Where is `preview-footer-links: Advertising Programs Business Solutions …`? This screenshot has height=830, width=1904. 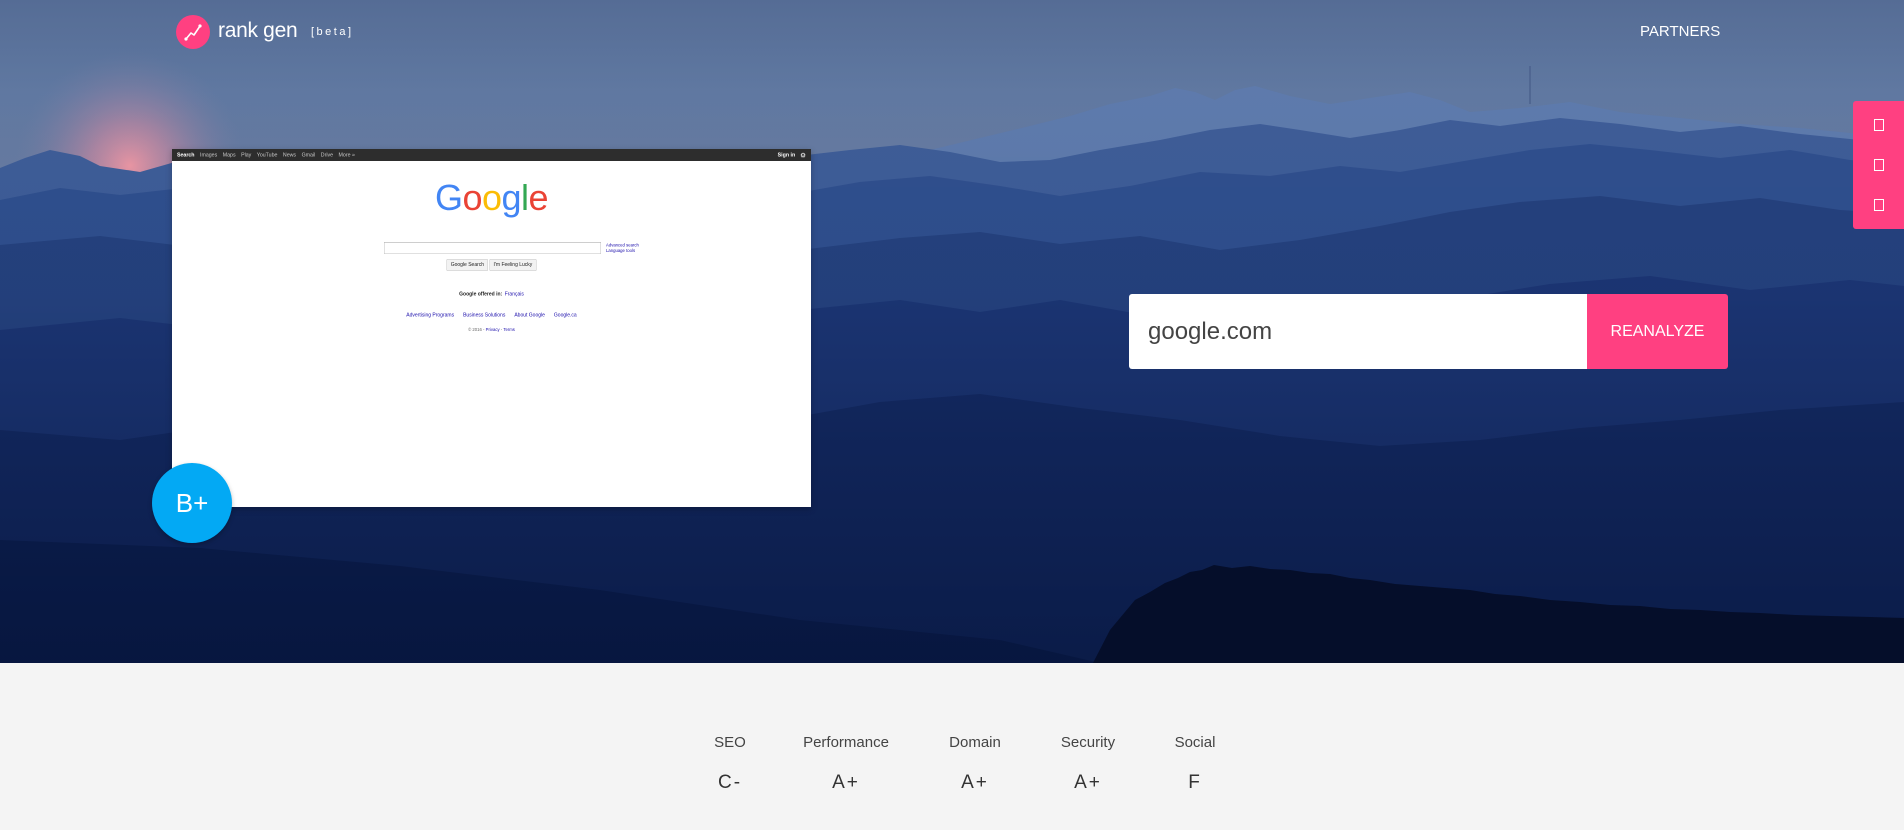
preview-footer-links: Advertising Programs Business Solutions … is located at coordinates (491, 315).